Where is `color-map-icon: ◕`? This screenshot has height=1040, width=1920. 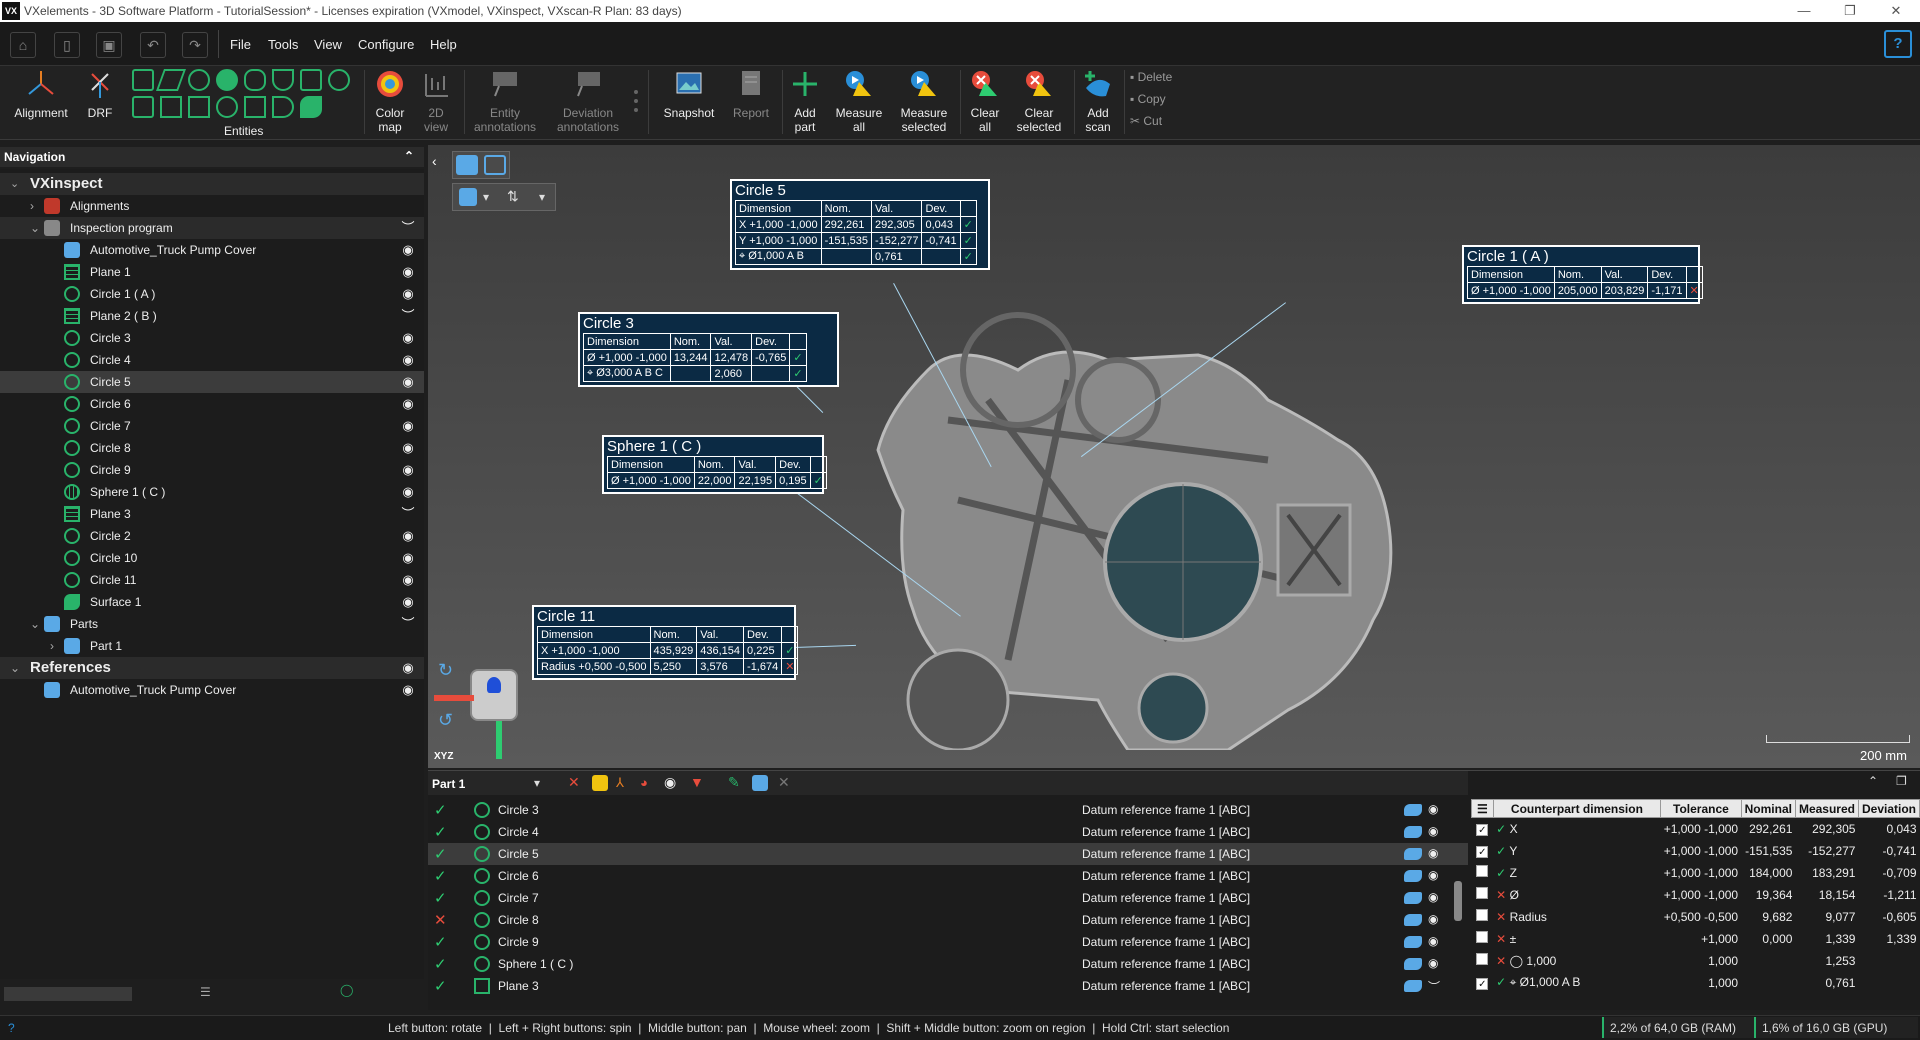 color-map-icon: ◕ is located at coordinates (644, 782).